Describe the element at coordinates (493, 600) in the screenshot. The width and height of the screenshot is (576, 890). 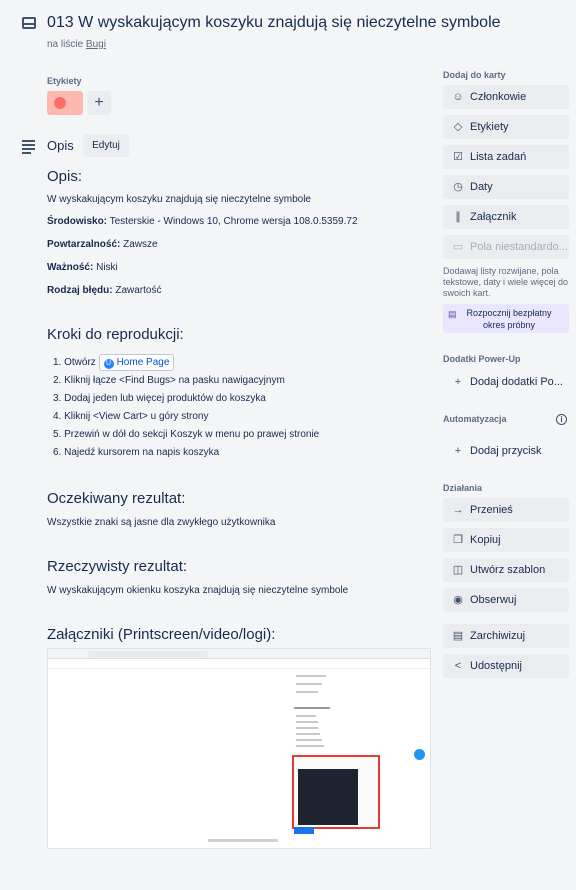
I see `watch-label: Obserwuj` at that location.